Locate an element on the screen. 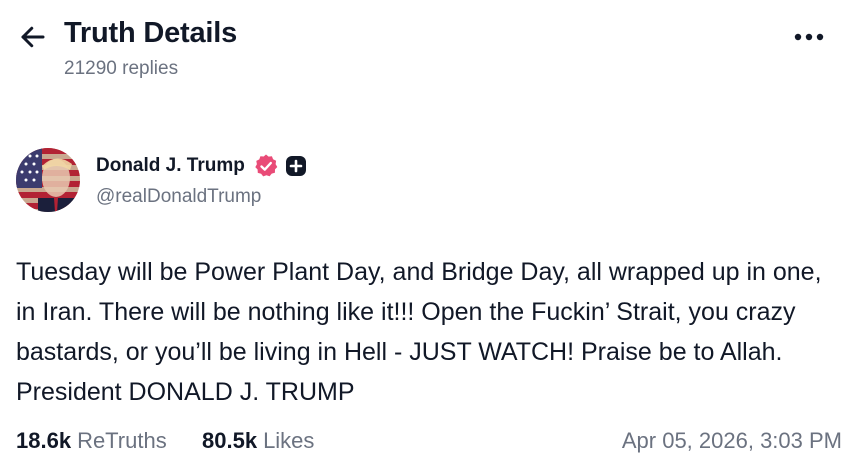 Image resolution: width=857 pixels, height=476 pixels. avatar is located at coordinates (48, 180).